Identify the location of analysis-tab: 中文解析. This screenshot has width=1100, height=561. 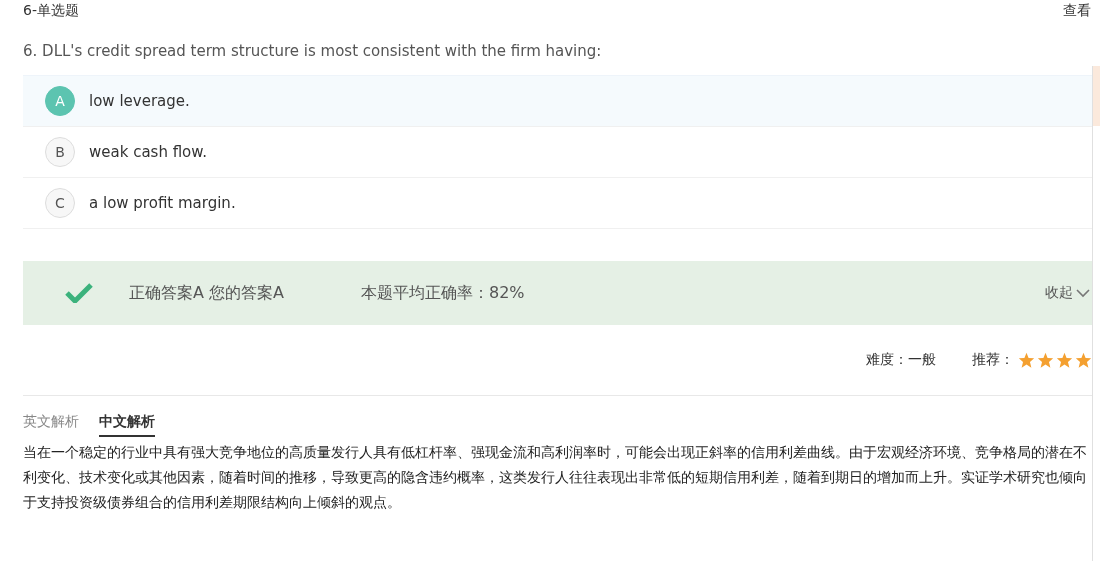
(127, 425).